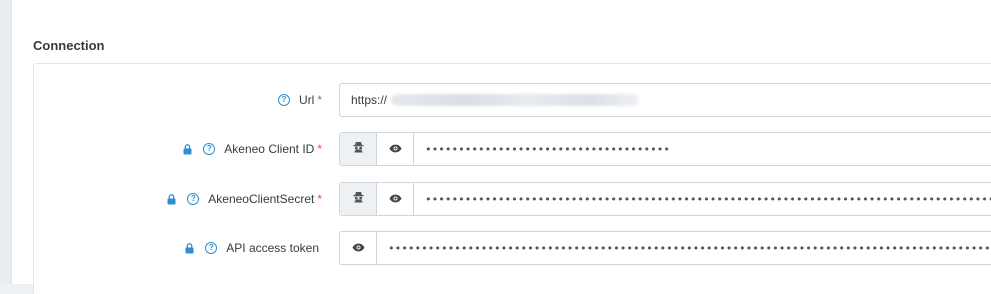 The width and height of the screenshot is (991, 294). Describe the element at coordinates (515, 100) in the screenshot. I see `url-value-blurred` at that location.